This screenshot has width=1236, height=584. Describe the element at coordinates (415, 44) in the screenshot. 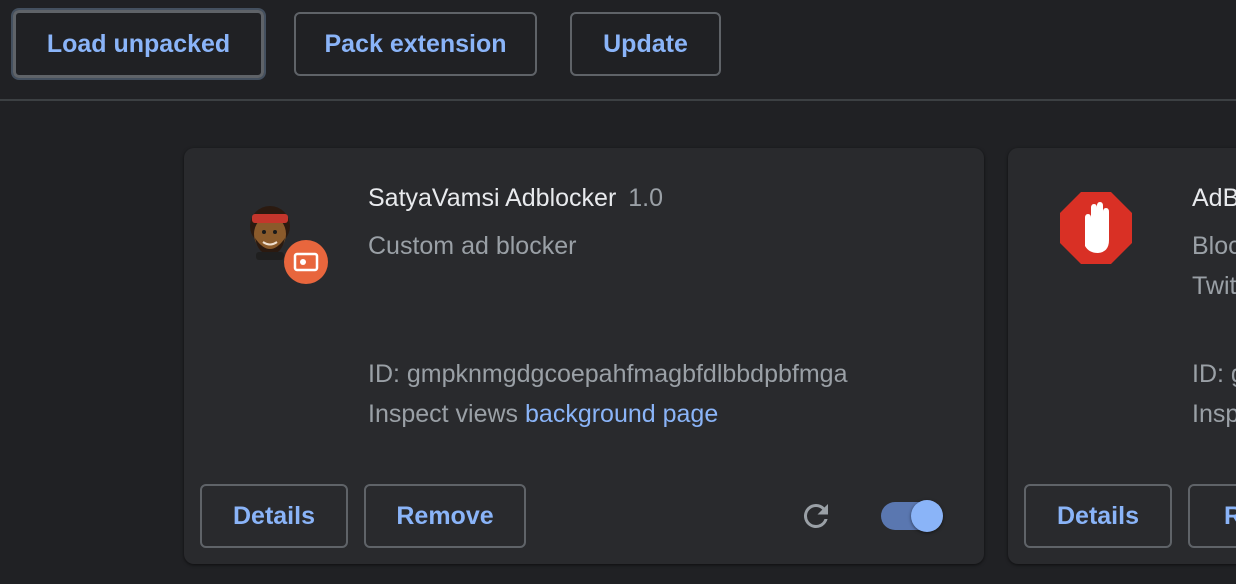

I see `pack-extension-button: Pack extension` at that location.